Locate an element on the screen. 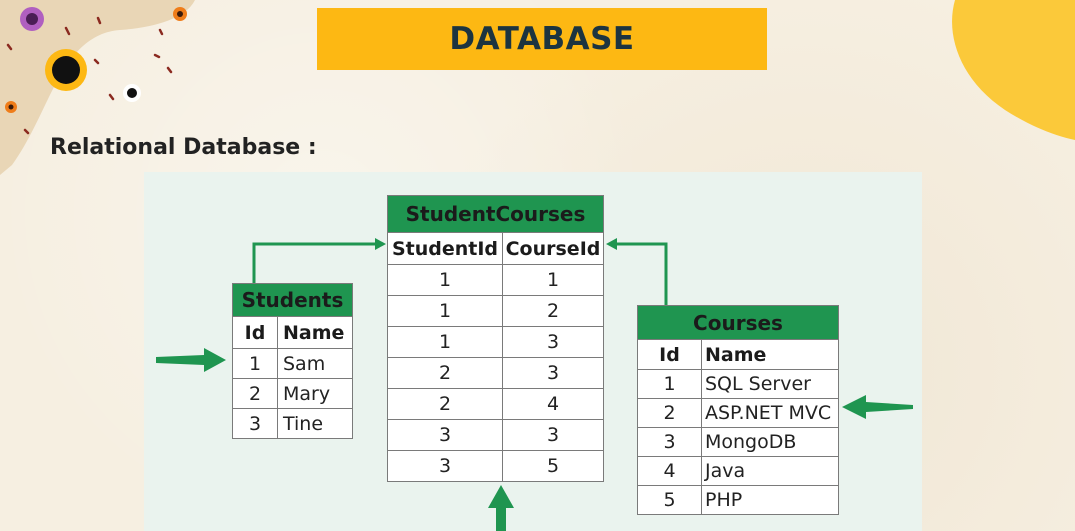 This screenshot has width=1075, height=531. courses-cell-id: 2 is located at coordinates (669, 413).